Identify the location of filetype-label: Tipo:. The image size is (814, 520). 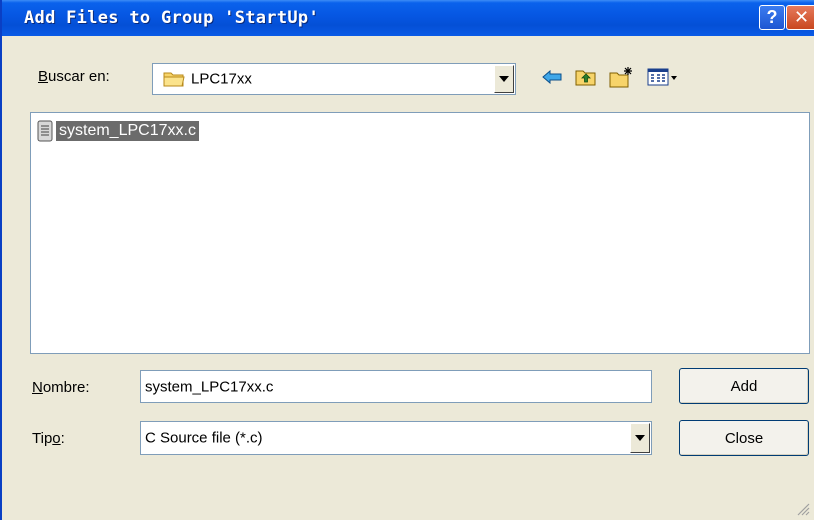
(48, 438).